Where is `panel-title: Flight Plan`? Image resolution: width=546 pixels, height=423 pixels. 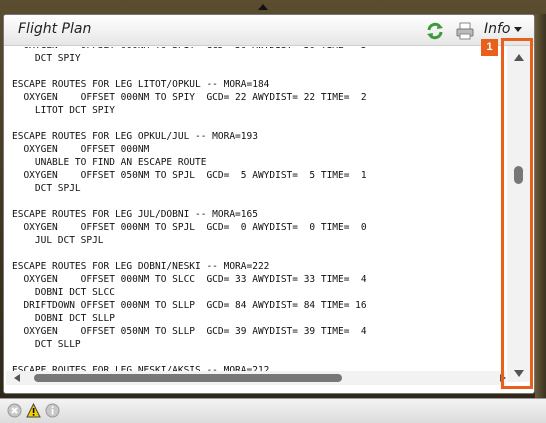 panel-title: Flight Plan is located at coordinates (55, 29).